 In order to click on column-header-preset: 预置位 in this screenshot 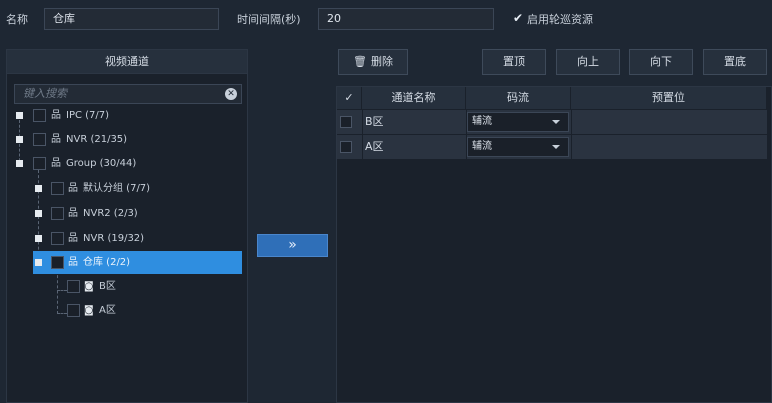, I will do `click(669, 98)`.